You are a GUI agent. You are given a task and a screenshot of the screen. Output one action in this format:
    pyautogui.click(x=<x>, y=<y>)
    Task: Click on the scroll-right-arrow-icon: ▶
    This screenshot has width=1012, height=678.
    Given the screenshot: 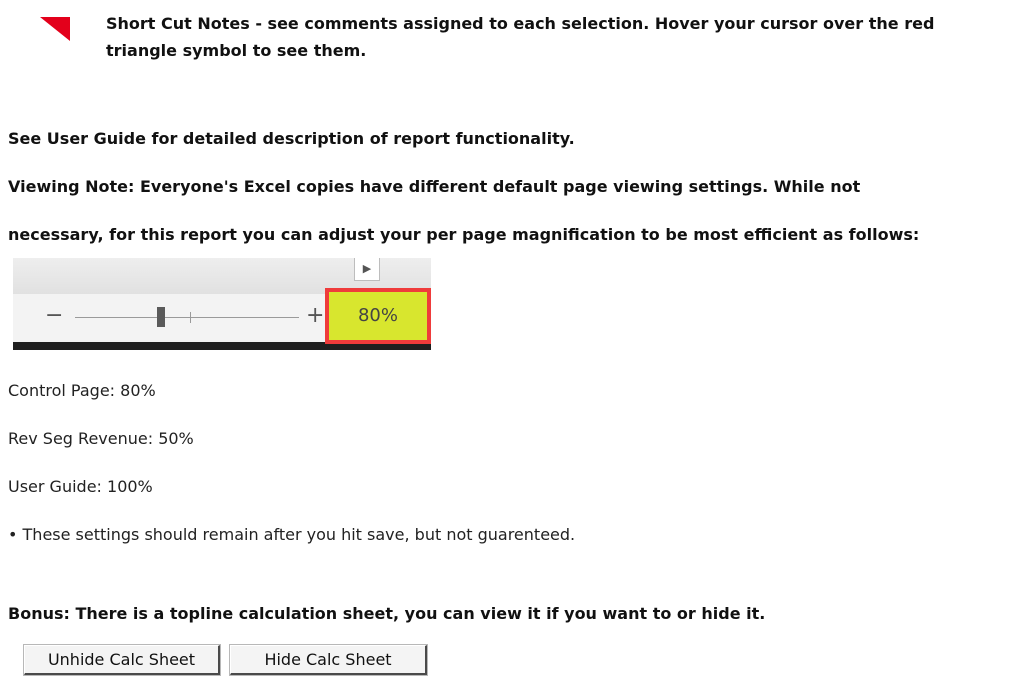 What is the action you would take?
    pyautogui.click(x=367, y=269)
    